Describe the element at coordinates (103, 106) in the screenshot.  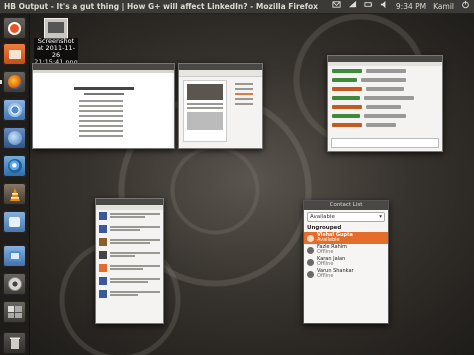
I see `window-firefox-blog` at that location.